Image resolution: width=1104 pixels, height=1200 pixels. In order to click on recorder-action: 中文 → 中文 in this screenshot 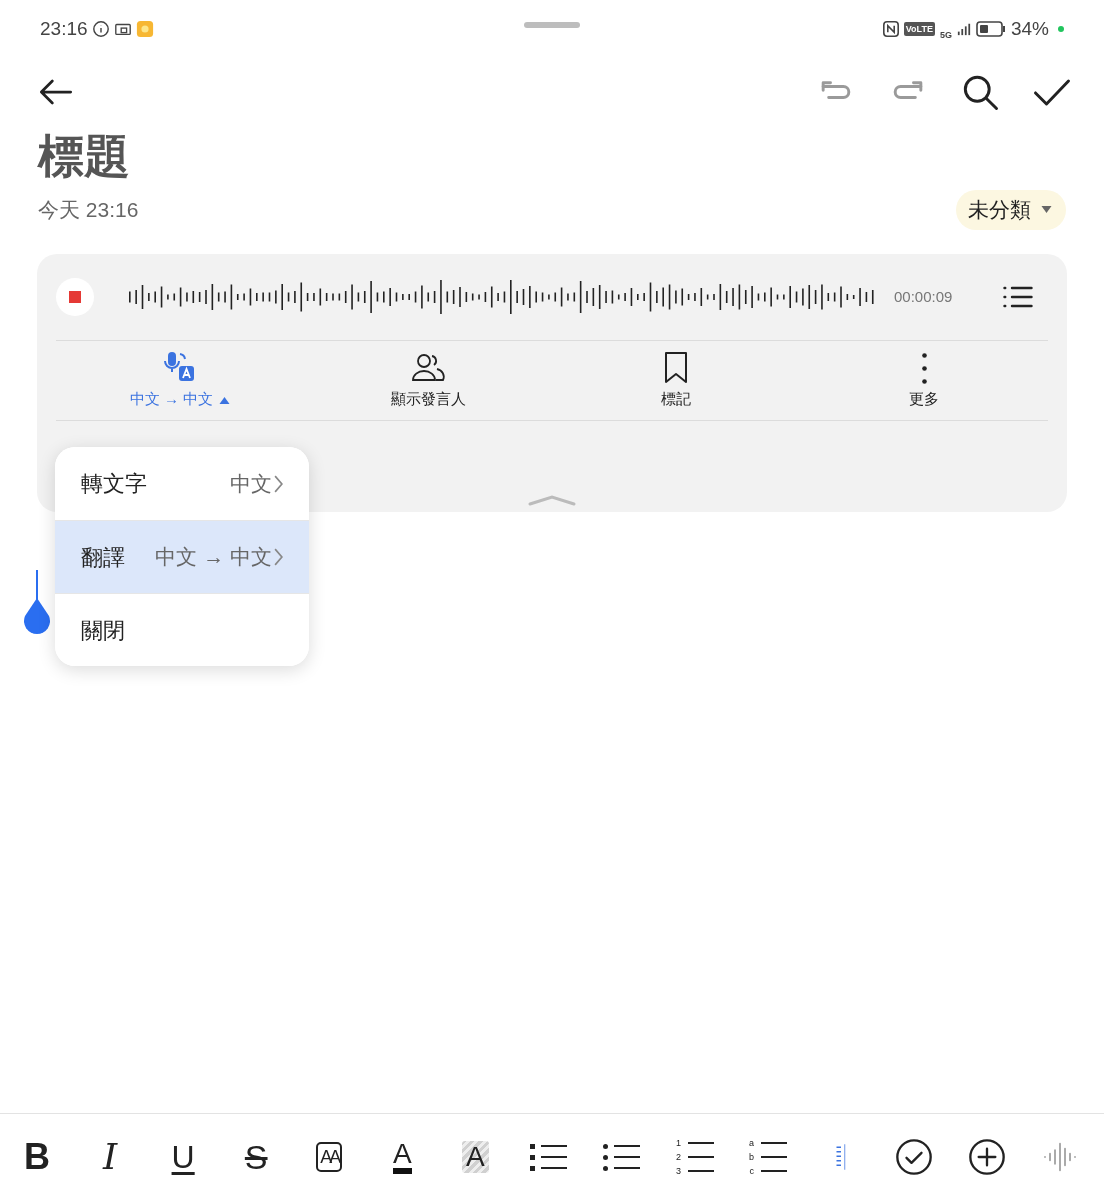, I will do `click(180, 380)`.